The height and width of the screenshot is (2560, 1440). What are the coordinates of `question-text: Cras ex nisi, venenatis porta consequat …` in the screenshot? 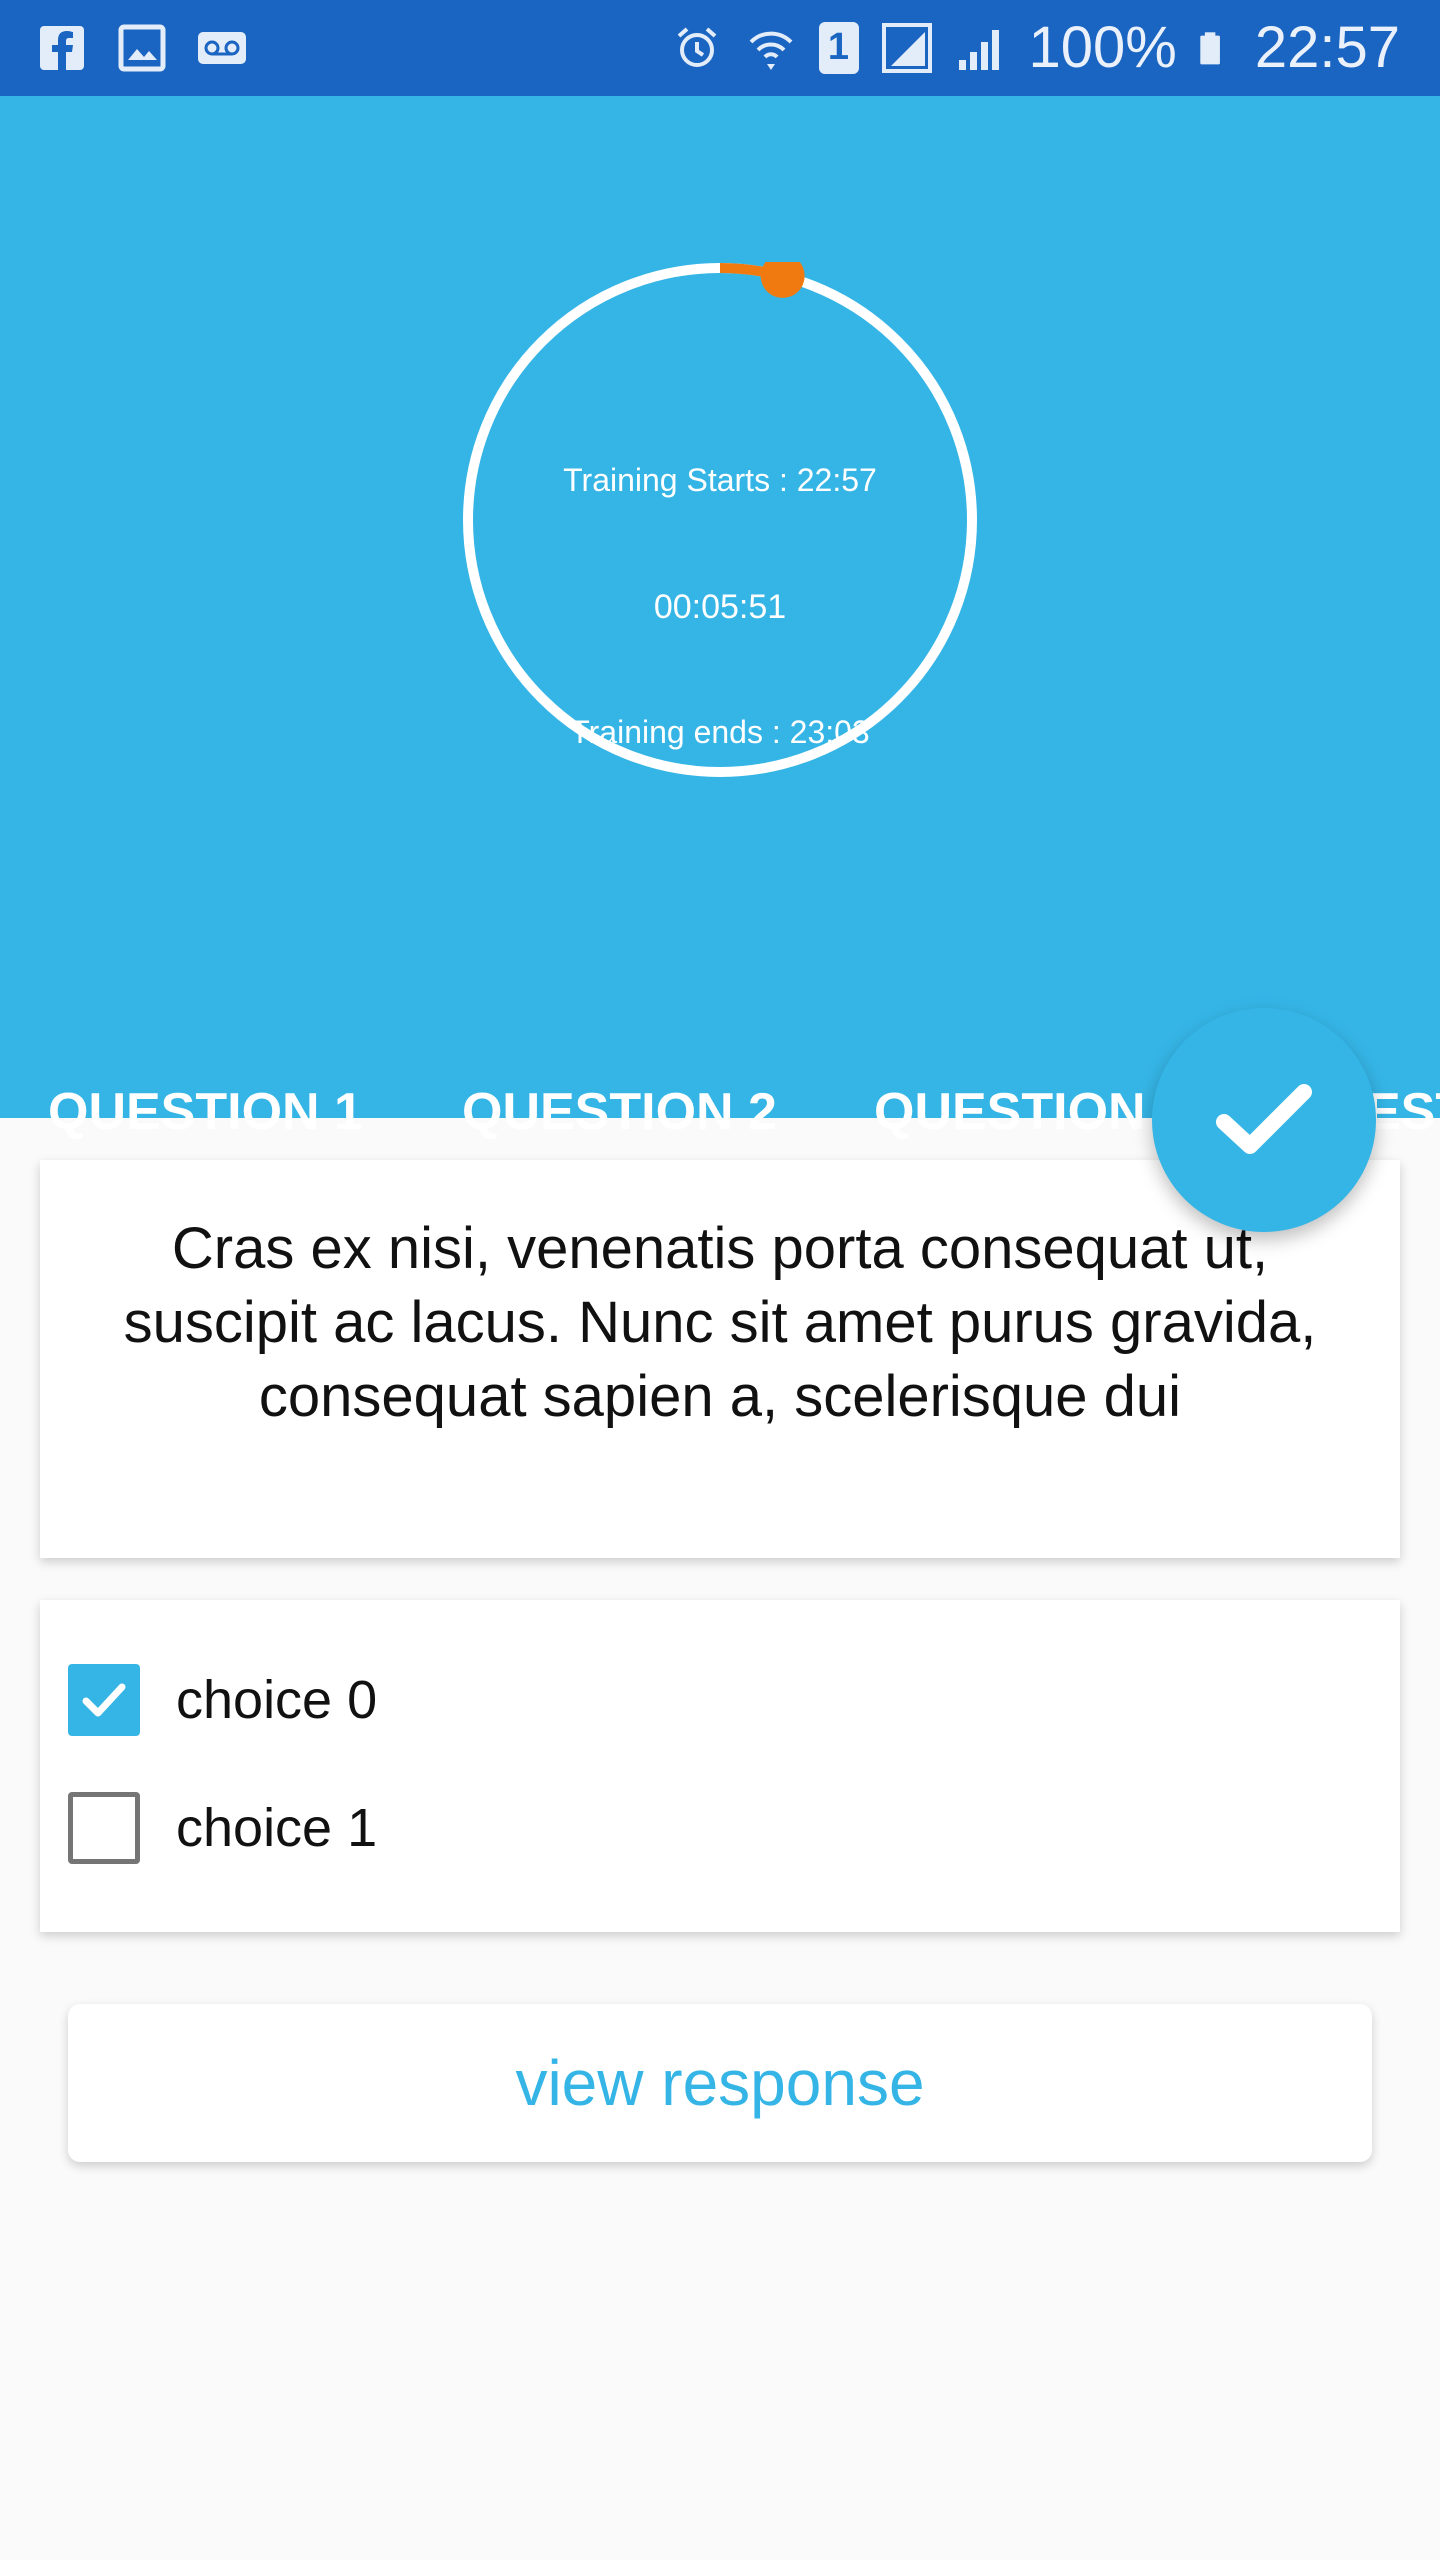 It's located at (720, 1322).